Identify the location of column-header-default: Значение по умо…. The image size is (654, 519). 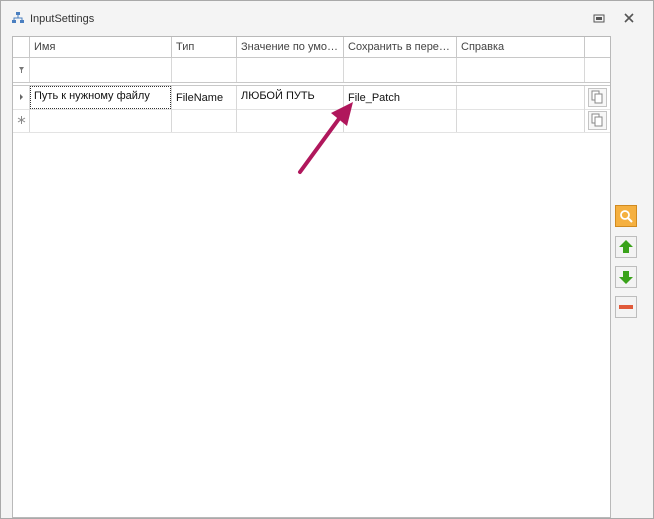
(290, 47).